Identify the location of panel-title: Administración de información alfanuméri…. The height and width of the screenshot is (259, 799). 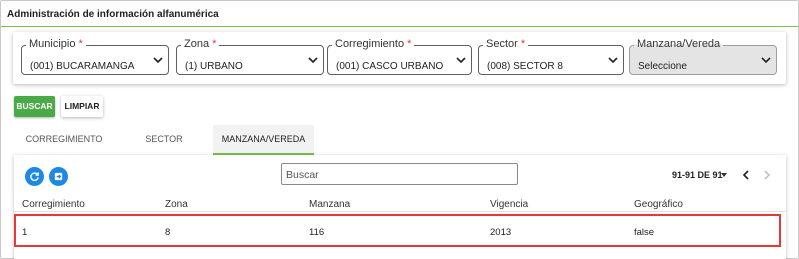
(399, 14).